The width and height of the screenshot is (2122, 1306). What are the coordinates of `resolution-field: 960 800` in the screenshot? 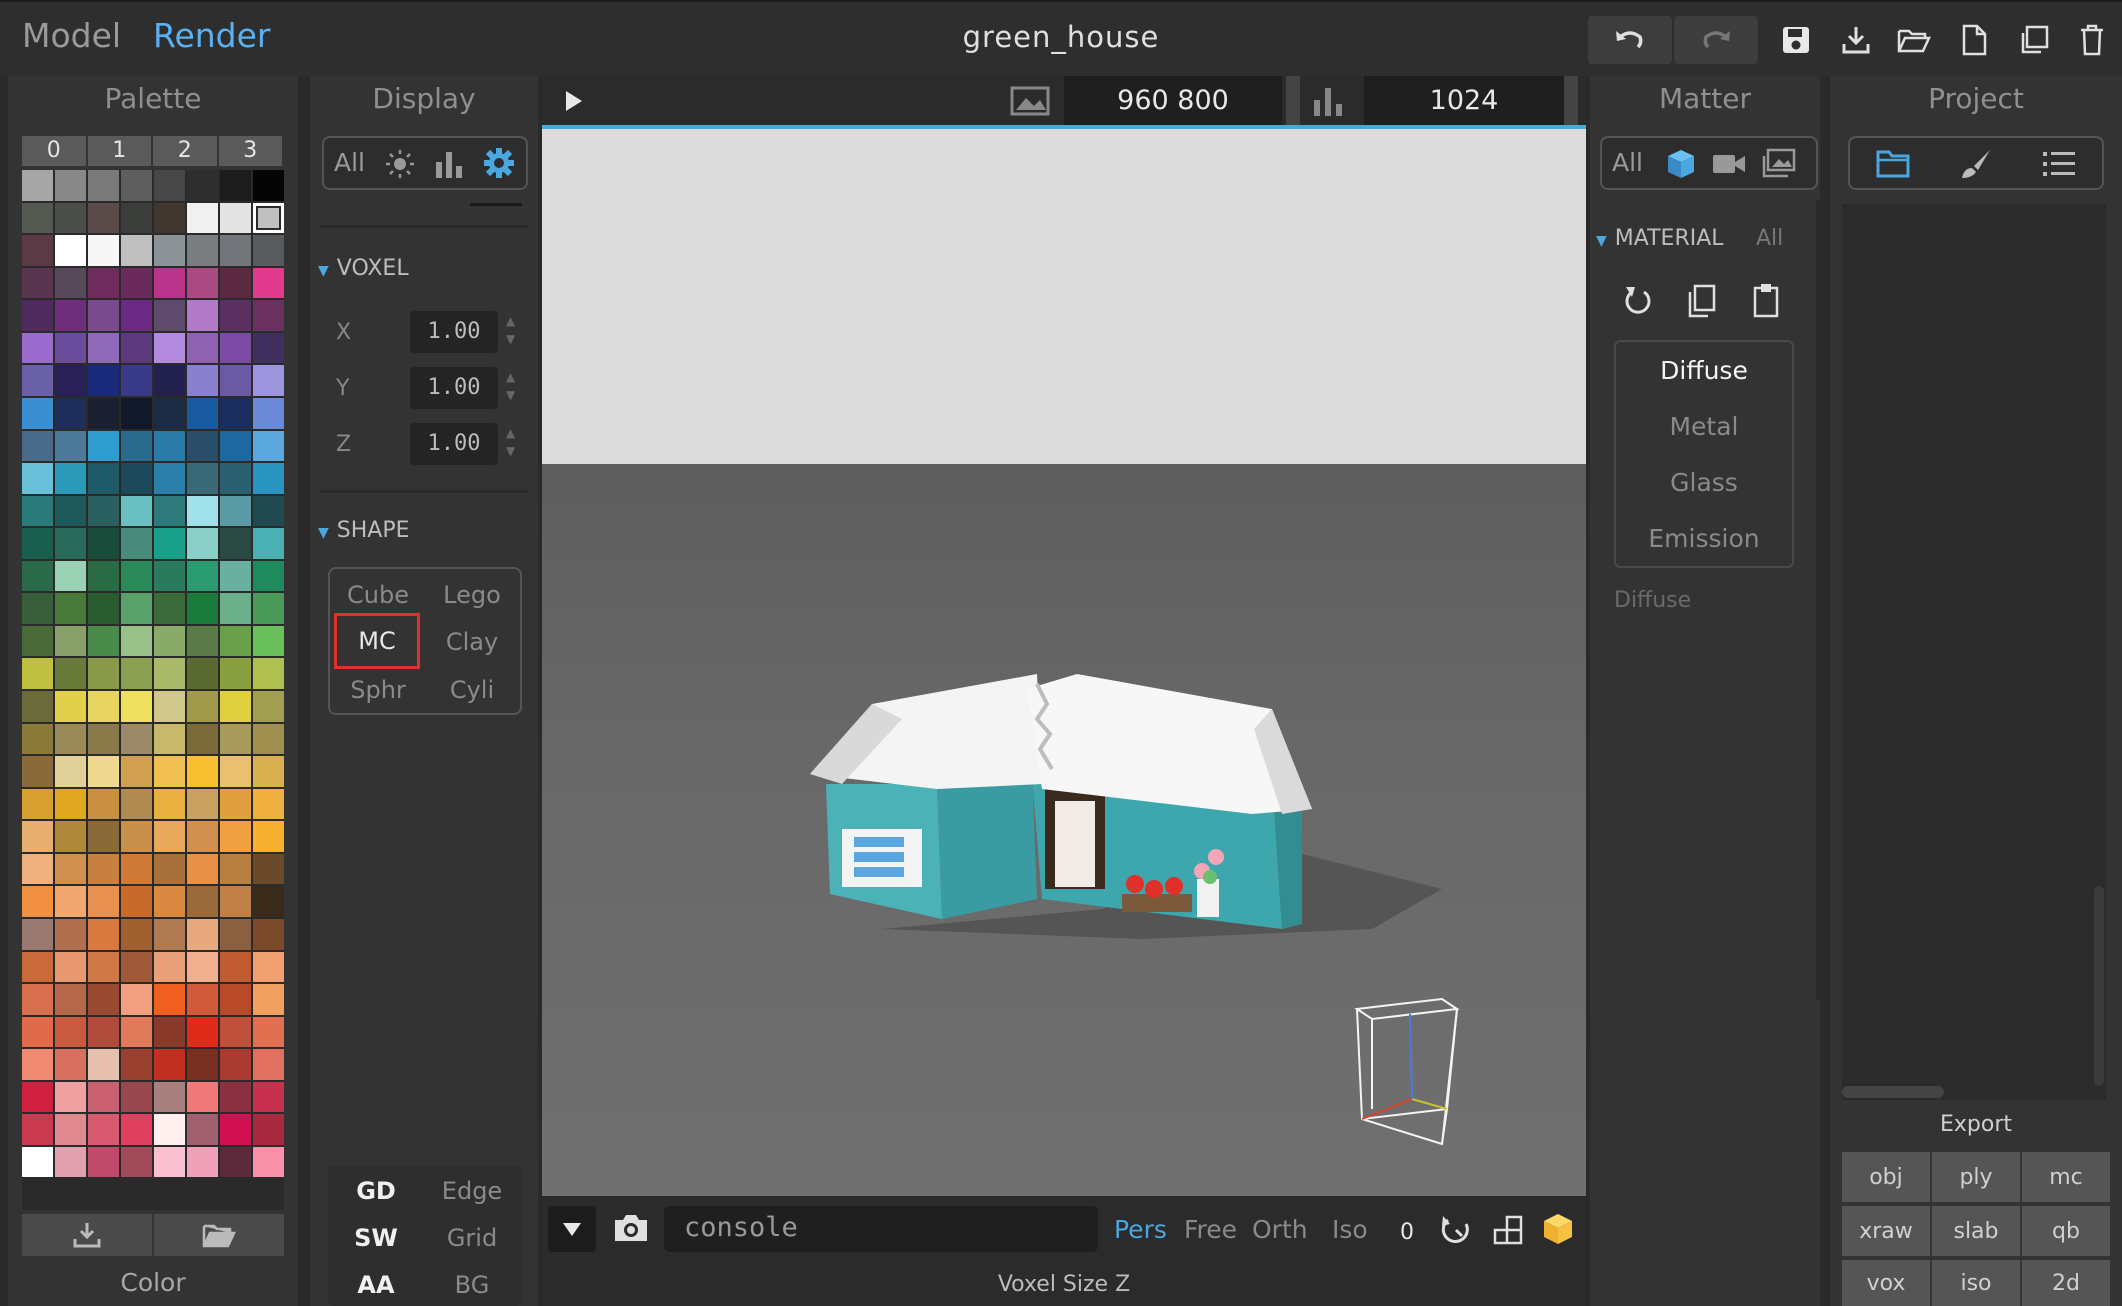 It's located at (1173, 101).